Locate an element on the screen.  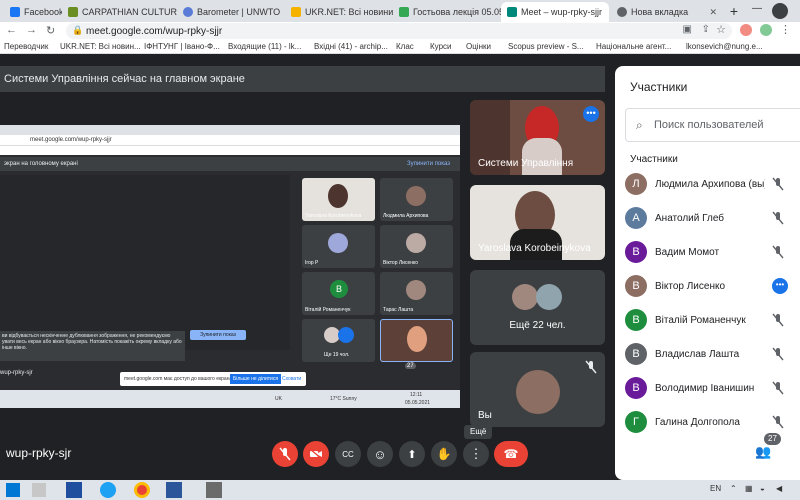
hang-up-icon: ☎ is located at coordinates (511, 454).